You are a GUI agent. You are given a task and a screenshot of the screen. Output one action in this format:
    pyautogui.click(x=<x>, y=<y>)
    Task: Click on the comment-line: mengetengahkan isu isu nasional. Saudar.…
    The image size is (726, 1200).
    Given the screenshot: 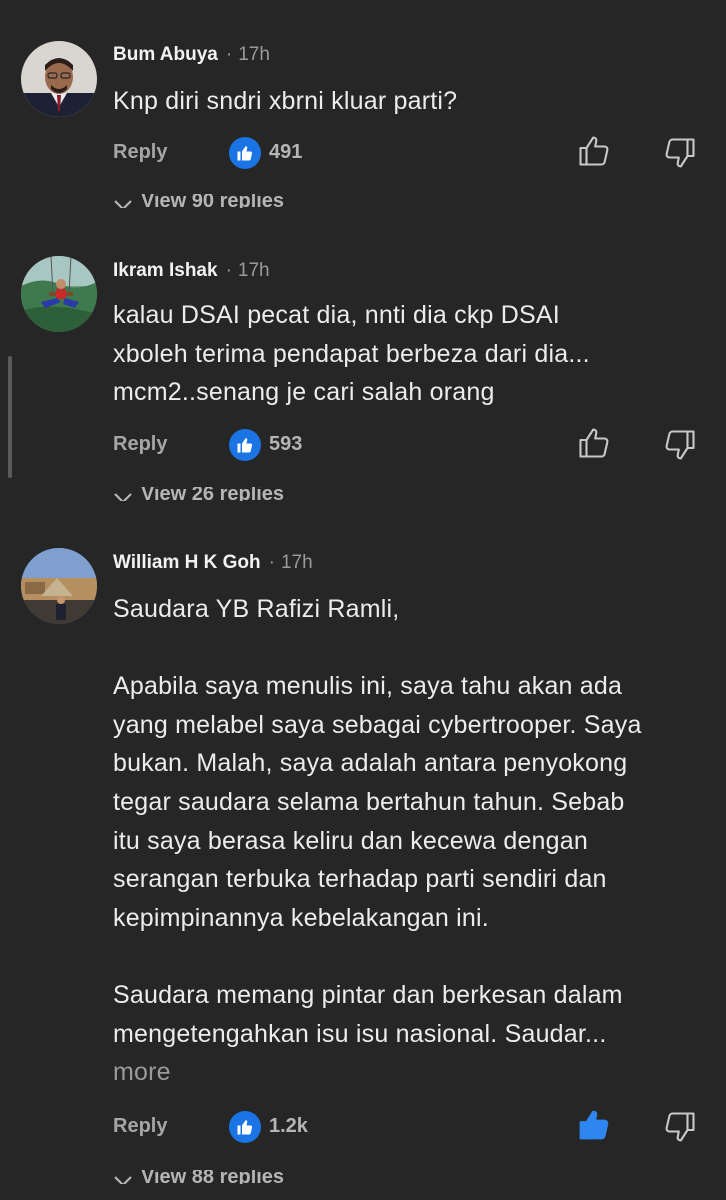 What is the action you would take?
    pyautogui.click(x=360, y=1033)
    